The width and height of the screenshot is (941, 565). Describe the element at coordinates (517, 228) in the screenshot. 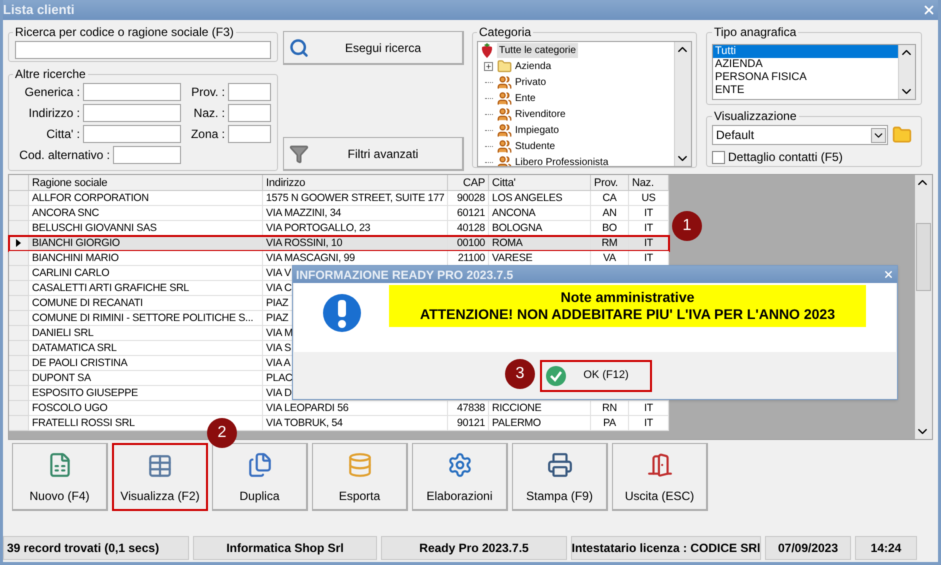

I see `table-cell: BOLOGNA` at that location.